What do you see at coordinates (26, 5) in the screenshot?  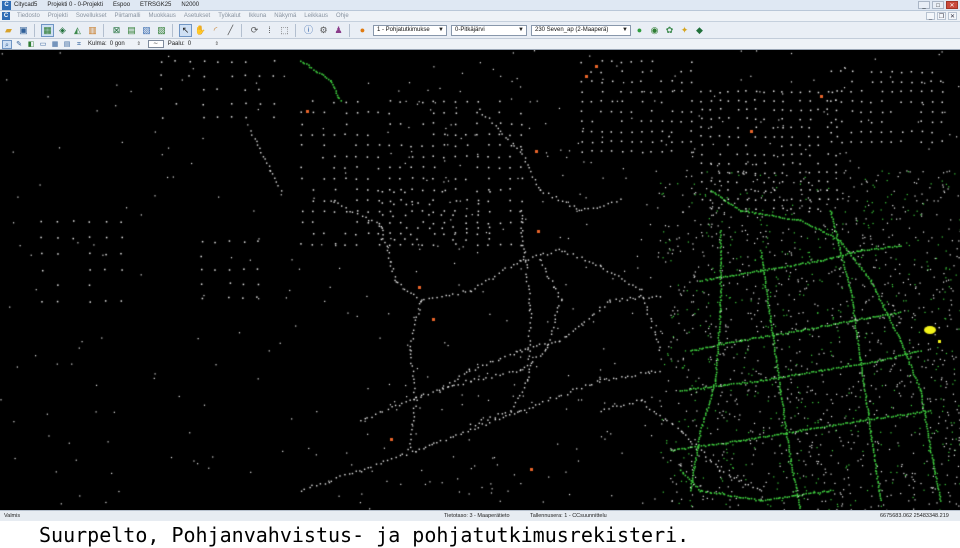 I see `app-name: Citycad5` at bounding box center [26, 5].